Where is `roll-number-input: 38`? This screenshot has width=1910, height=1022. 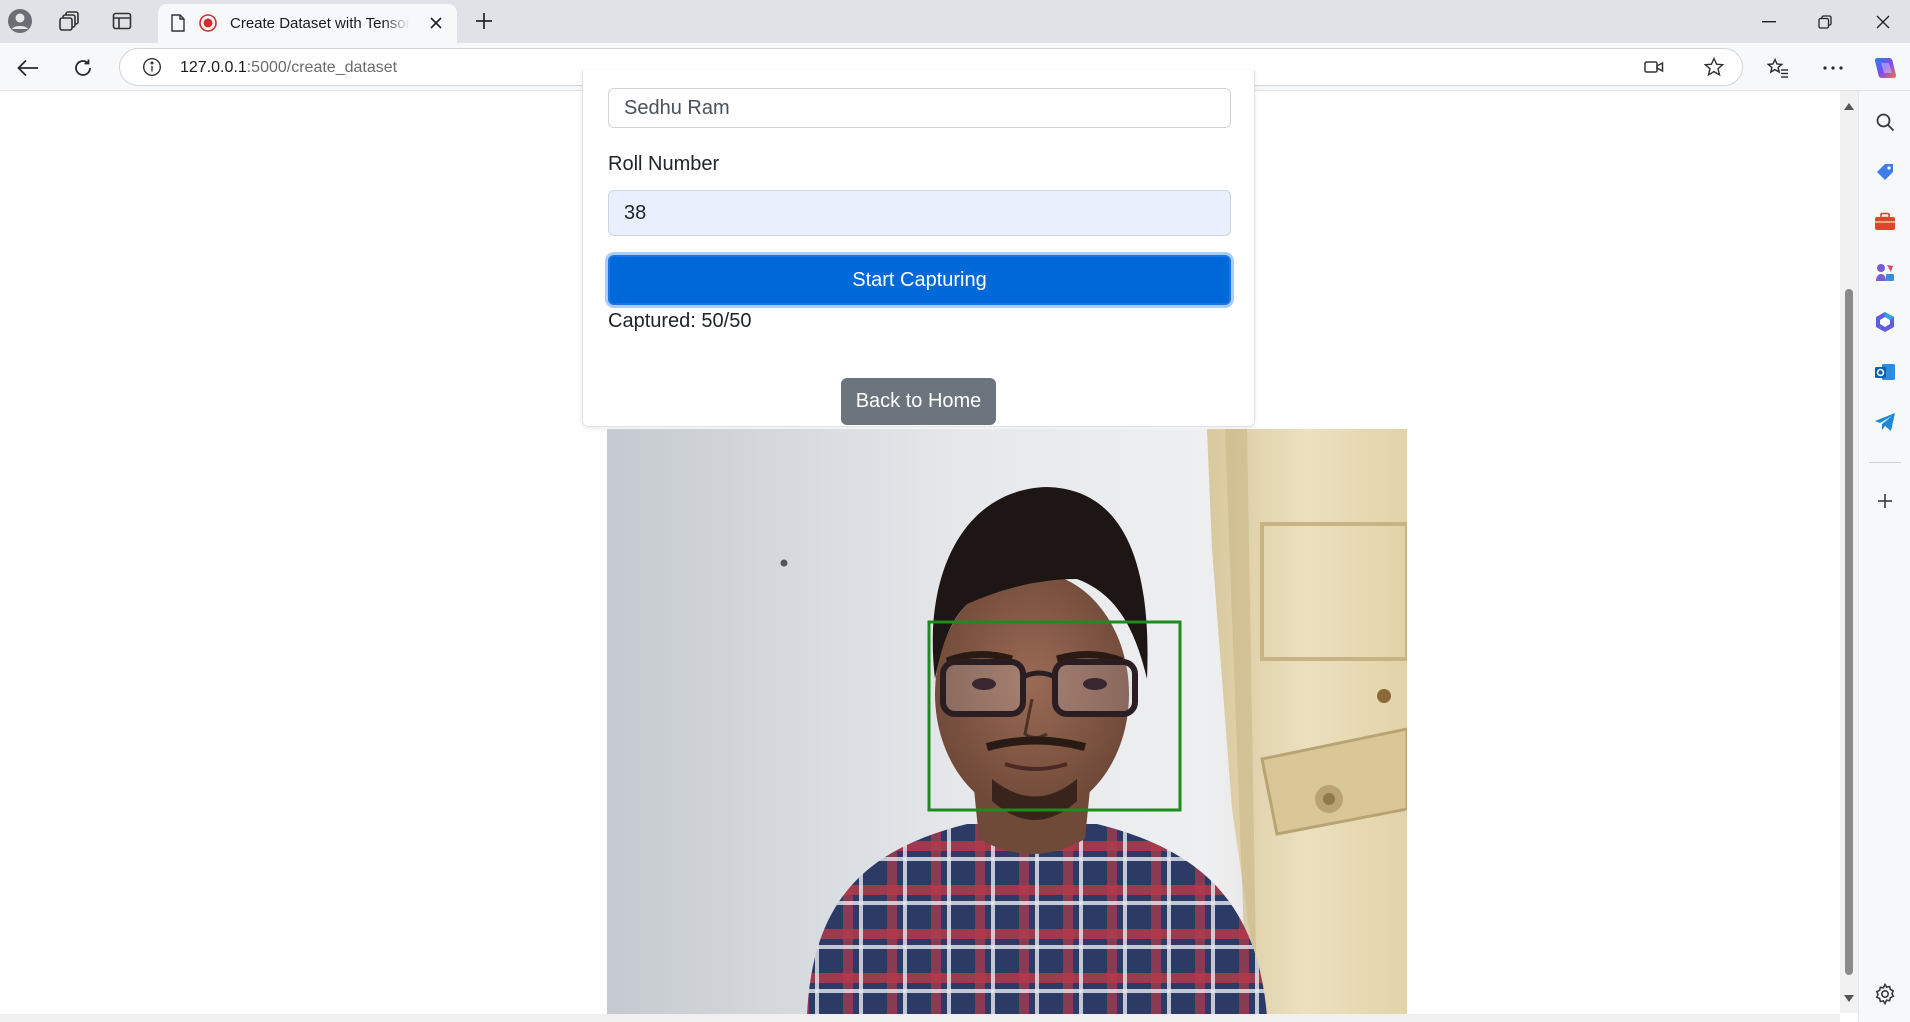 roll-number-input: 38 is located at coordinates (919, 213).